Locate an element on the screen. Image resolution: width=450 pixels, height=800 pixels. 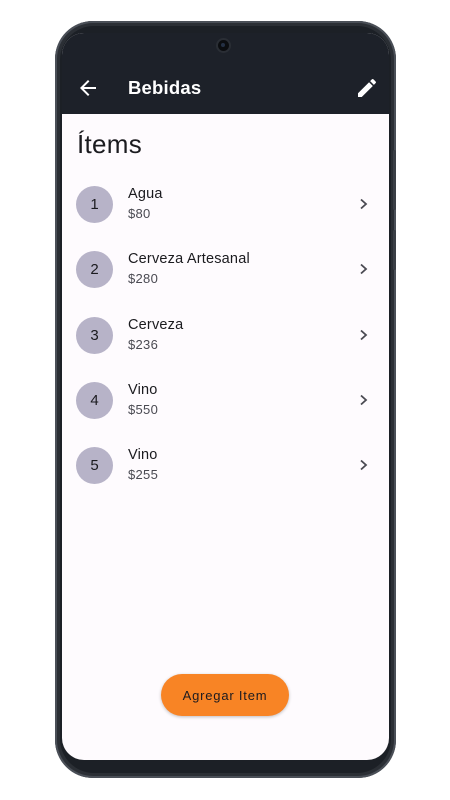
edit-button is located at coordinates (367, 88).